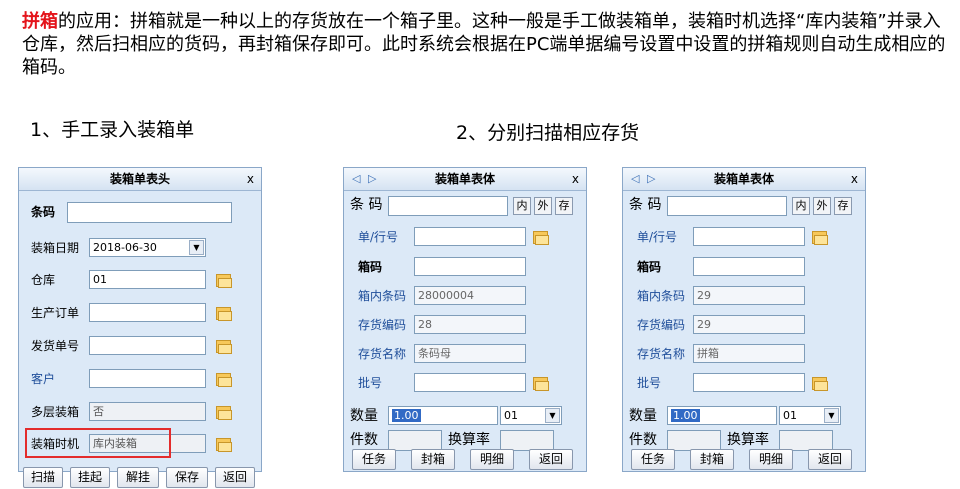  Describe the element at coordinates (40, 21) in the screenshot. I see `intro-highlight: 拼箱` at that location.